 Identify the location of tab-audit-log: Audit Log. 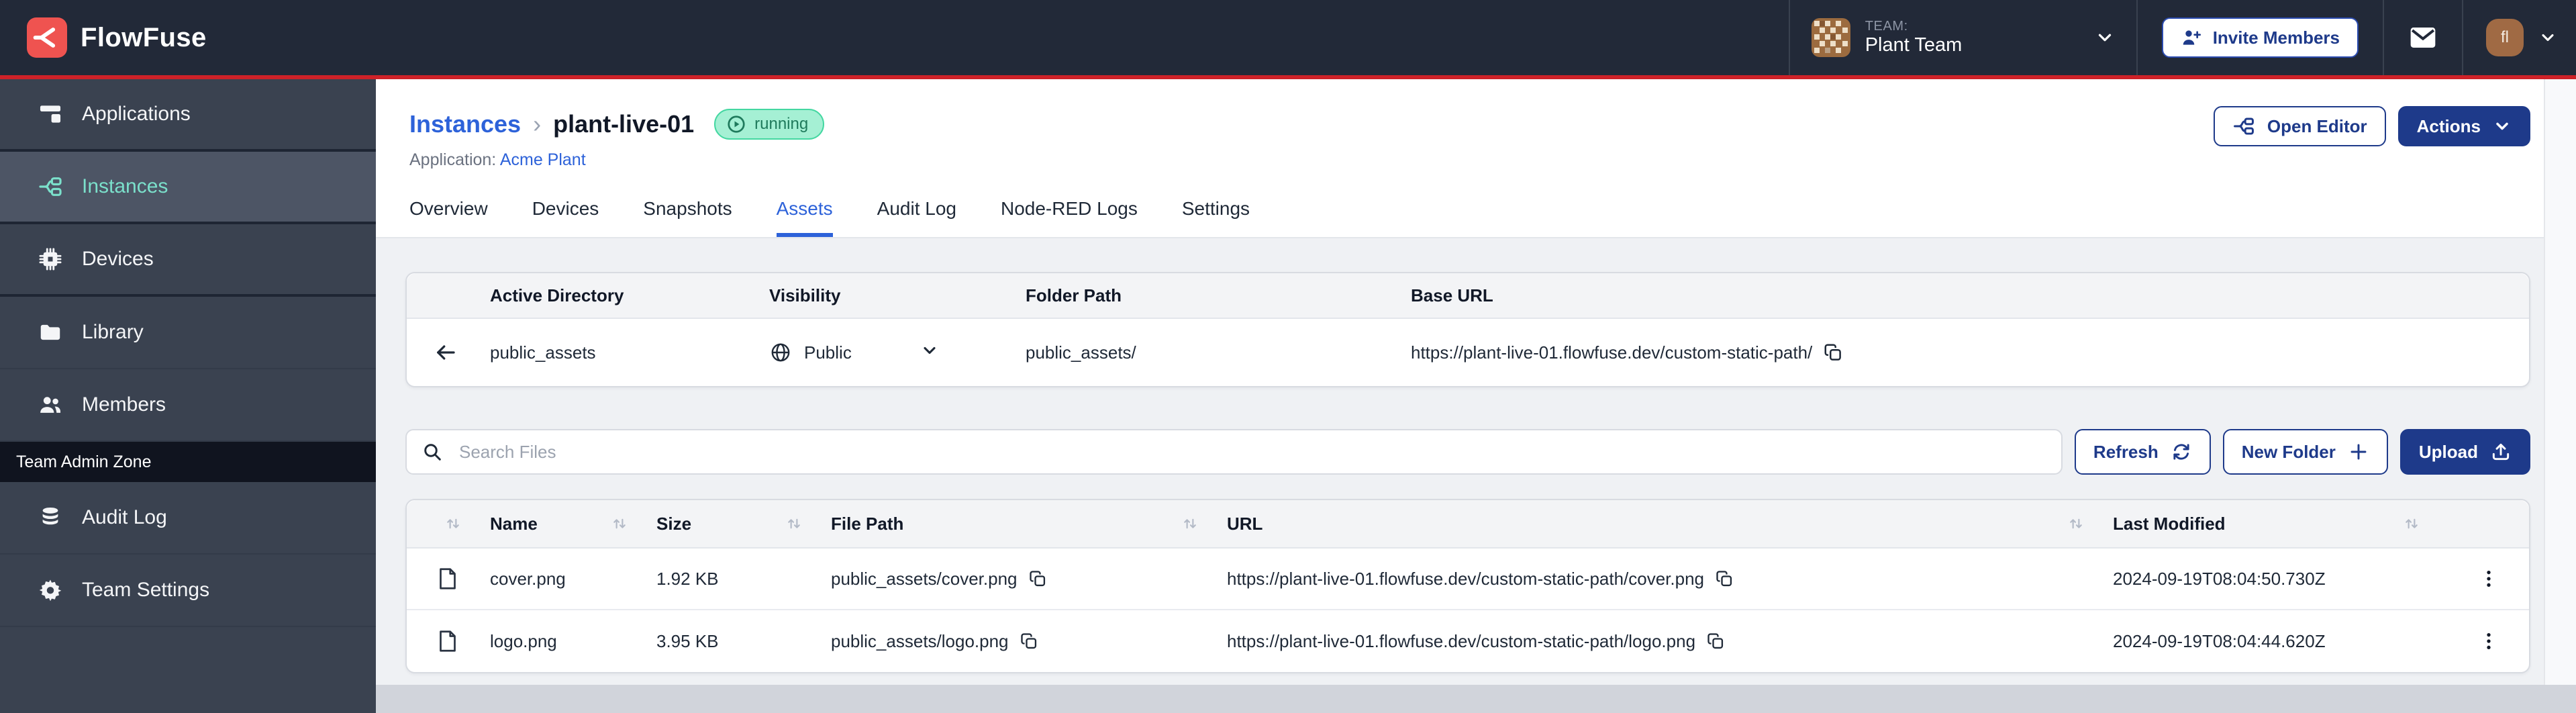
(916, 217).